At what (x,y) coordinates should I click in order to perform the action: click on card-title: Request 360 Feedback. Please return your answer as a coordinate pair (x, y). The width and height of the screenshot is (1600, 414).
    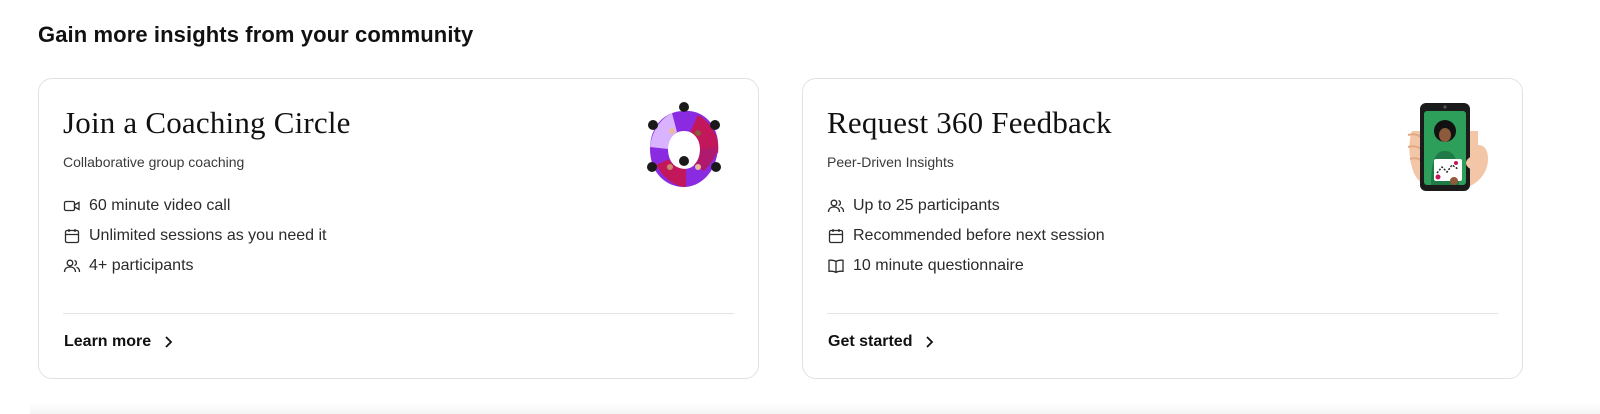
    Looking at the image, I should click on (969, 122).